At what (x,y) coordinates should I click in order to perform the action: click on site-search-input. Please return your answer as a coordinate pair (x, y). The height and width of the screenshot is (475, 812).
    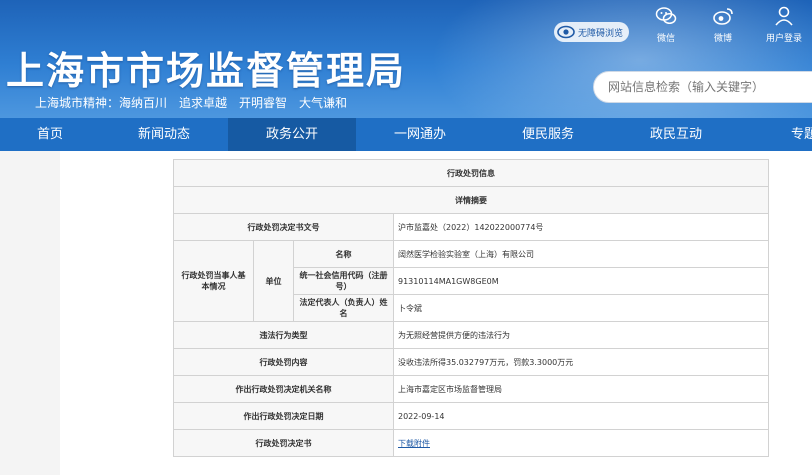
    Looking at the image, I should click on (702, 87).